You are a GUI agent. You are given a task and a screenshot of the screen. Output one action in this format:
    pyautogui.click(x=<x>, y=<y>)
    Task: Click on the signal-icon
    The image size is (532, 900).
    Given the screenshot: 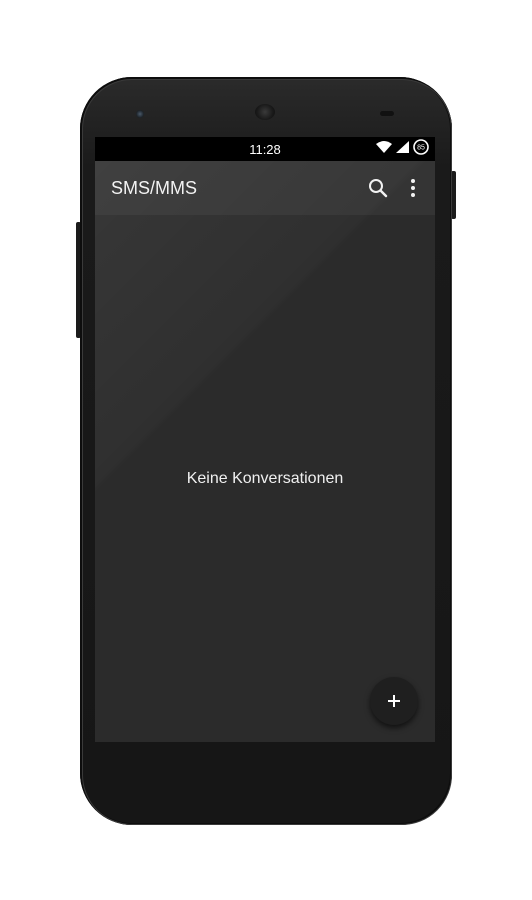 What is the action you would take?
    pyautogui.click(x=402, y=149)
    